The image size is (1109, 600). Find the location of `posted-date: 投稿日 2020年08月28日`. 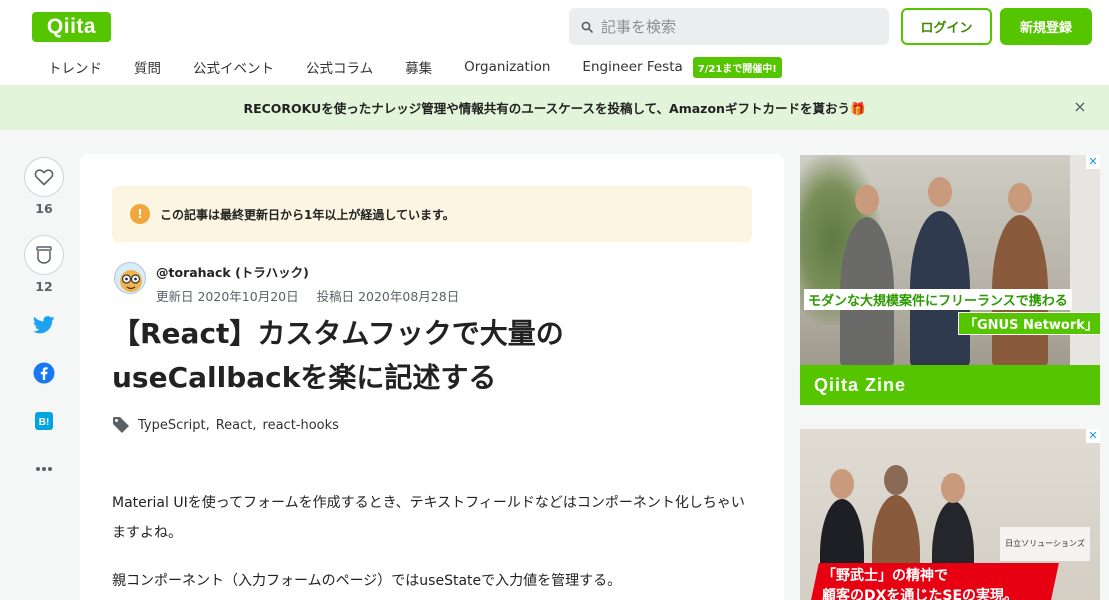

posted-date: 投稿日 2020年08月28日 is located at coordinates (388, 296).